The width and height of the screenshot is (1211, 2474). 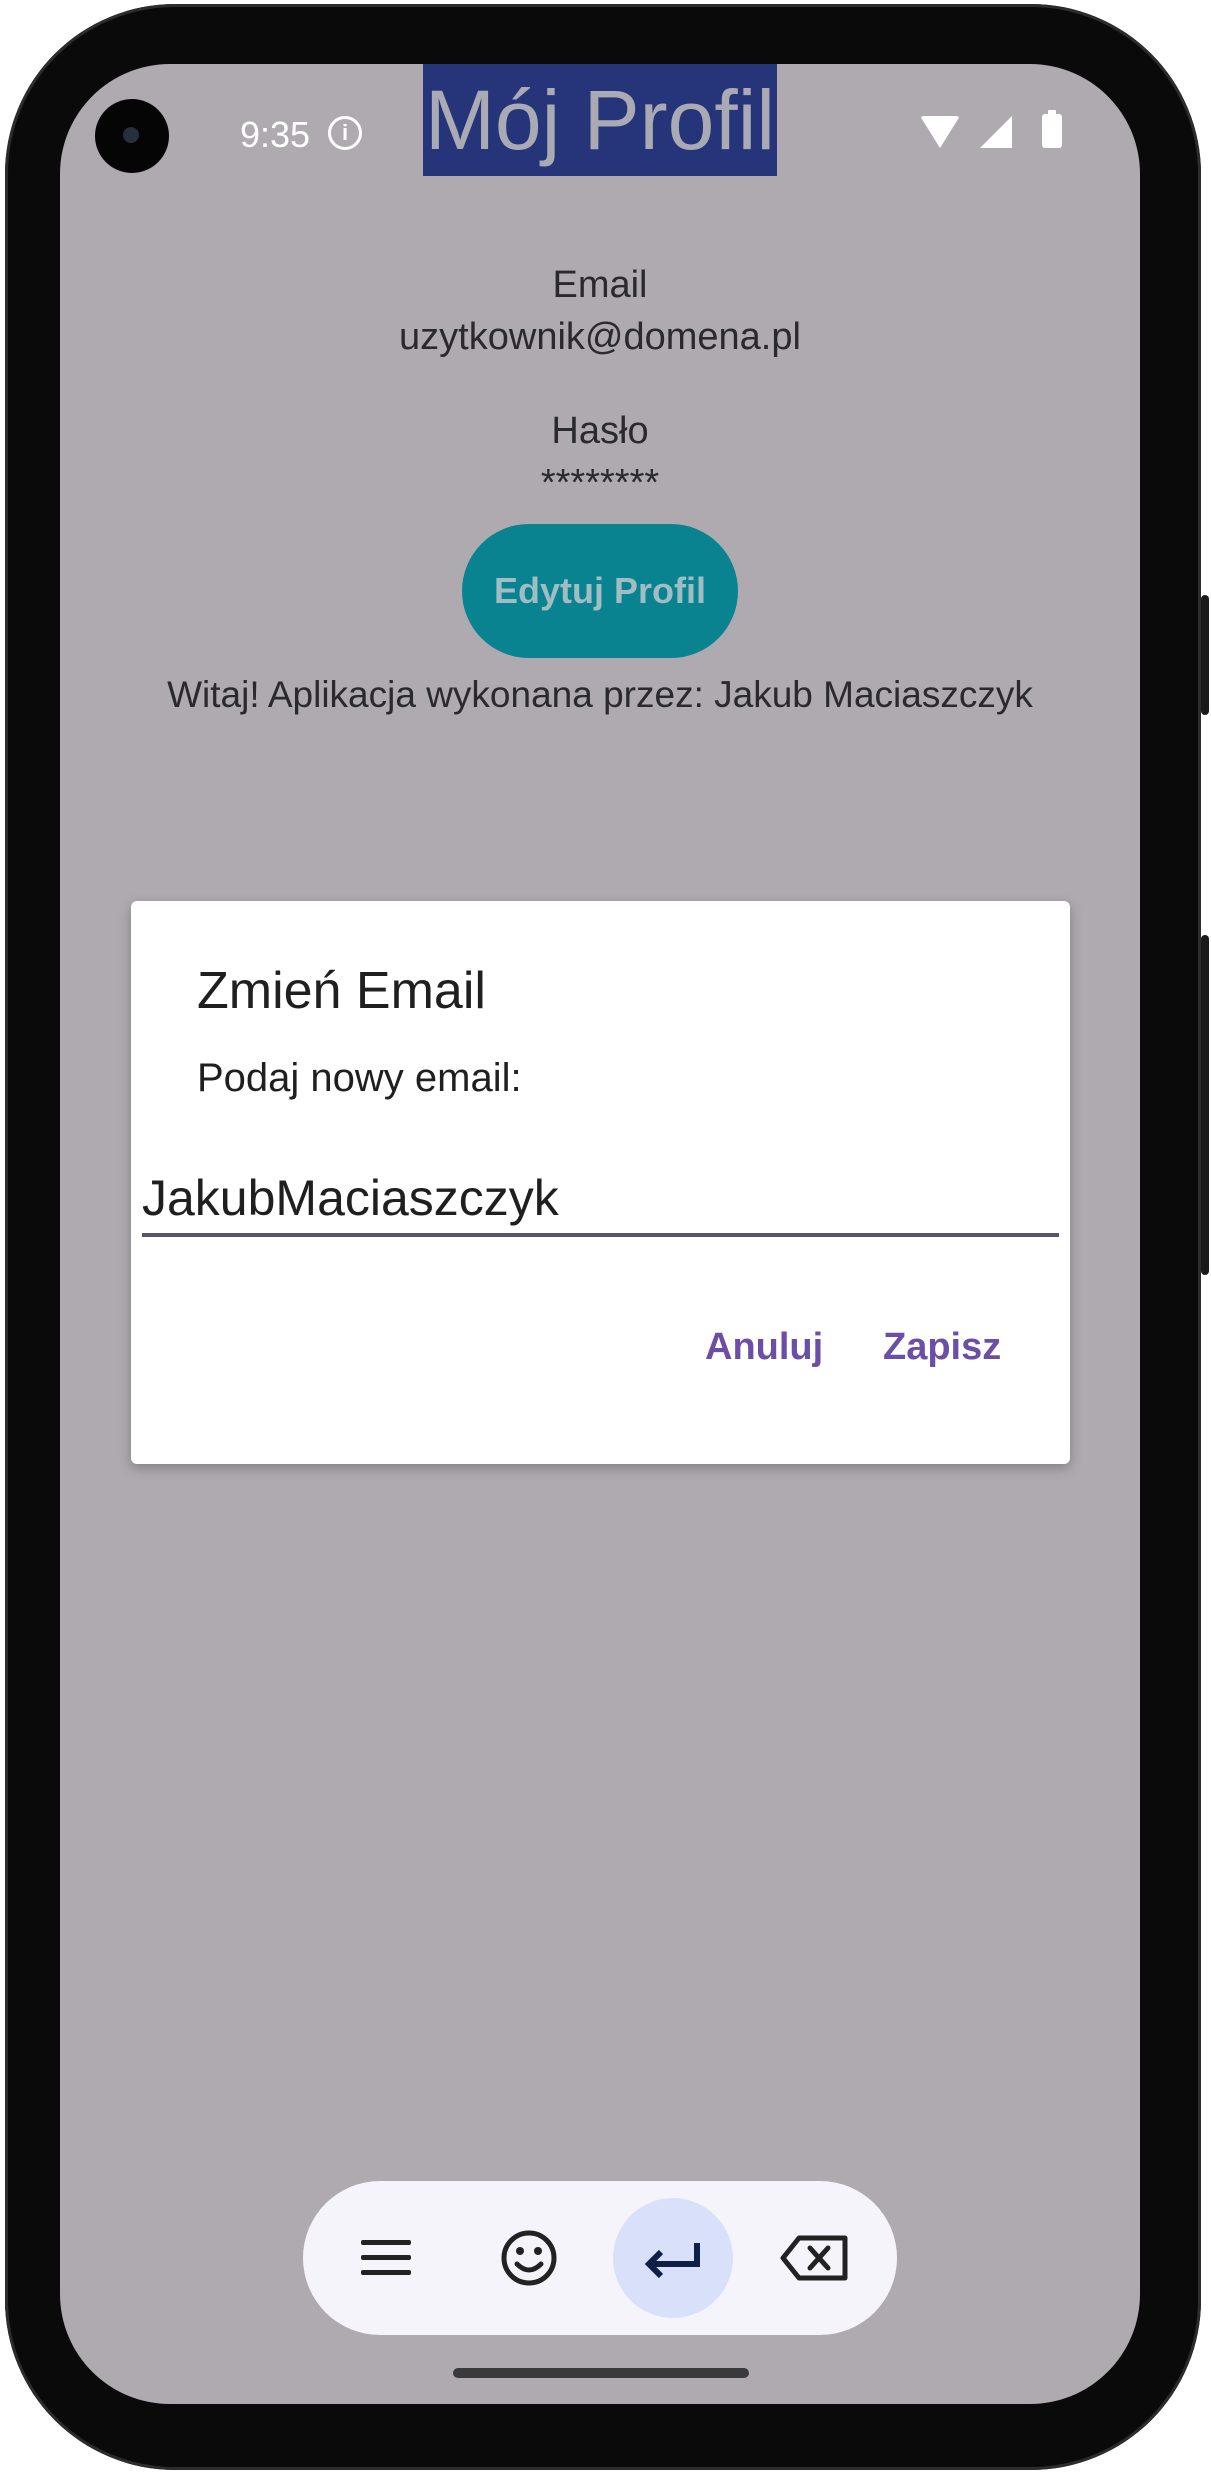 What do you see at coordinates (1205, 655) in the screenshot?
I see `power-button` at bounding box center [1205, 655].